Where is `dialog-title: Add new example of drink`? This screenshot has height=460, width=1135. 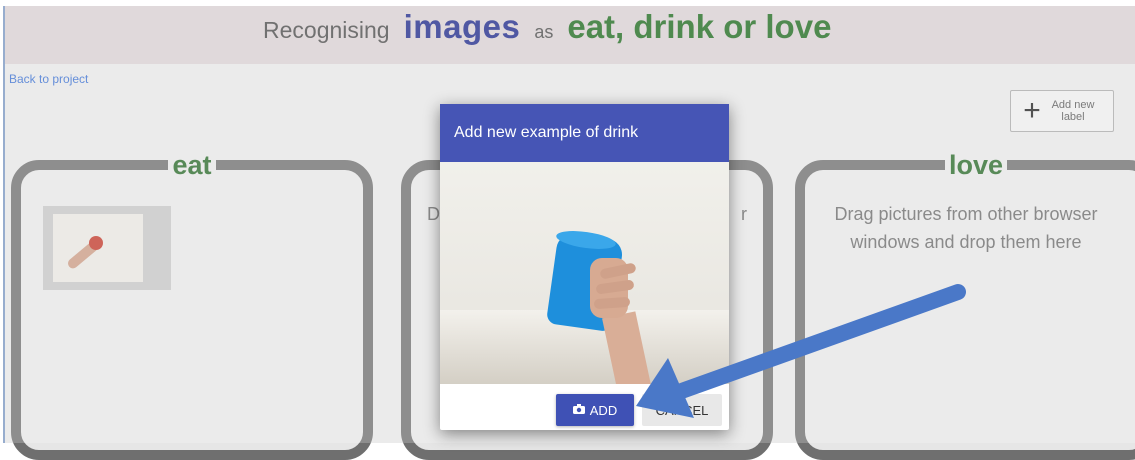
dialog-title: Add new example of drink is located at coordinates (584, 133).